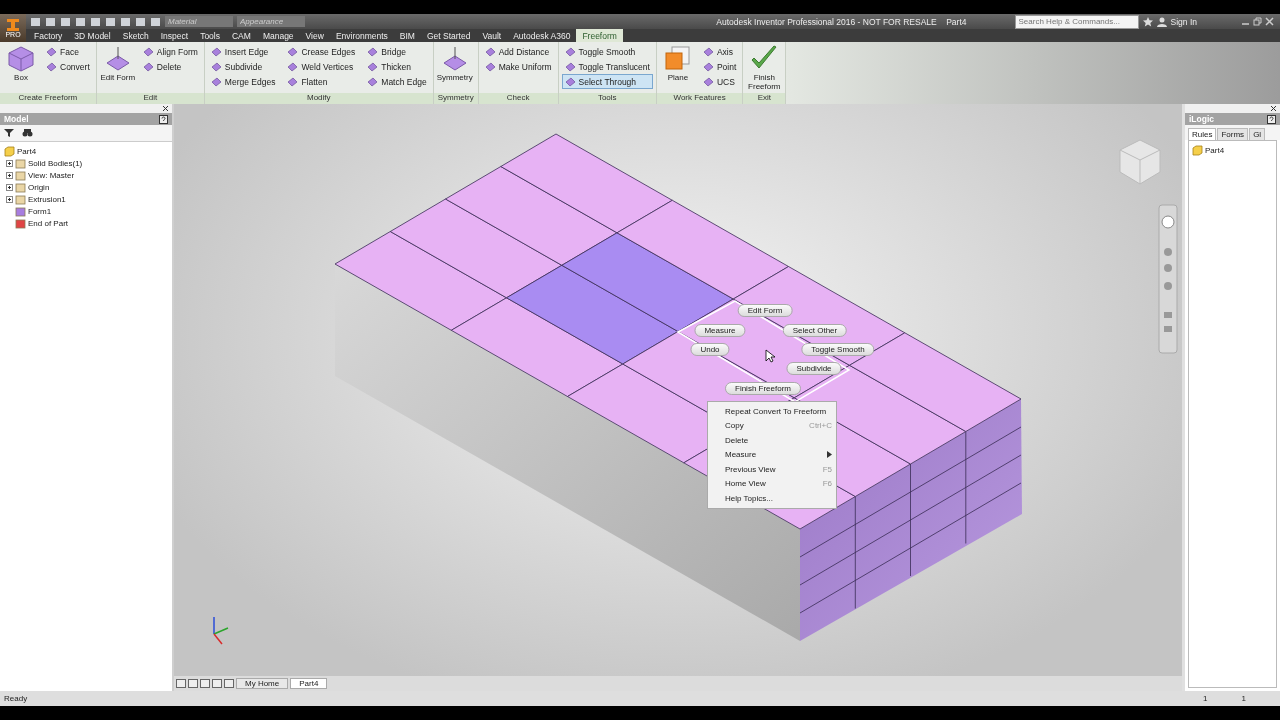 The width and height of the screenshot is (1280, 720). I want to click on ribbon-button: Make Uniform, so click(518, 66).